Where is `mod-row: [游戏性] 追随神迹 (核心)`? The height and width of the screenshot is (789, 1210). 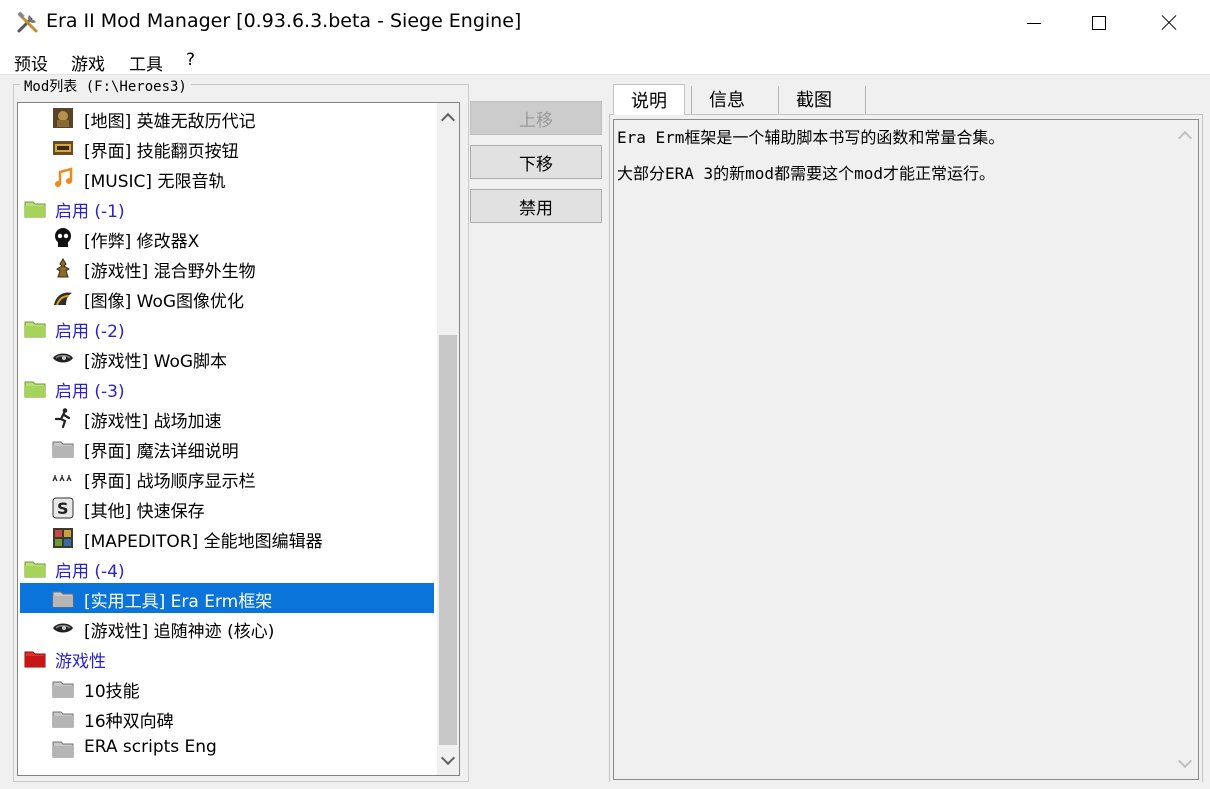 mod-row: [游戏性] 追随神迹 (核心) is located at coordinates (227, 628).